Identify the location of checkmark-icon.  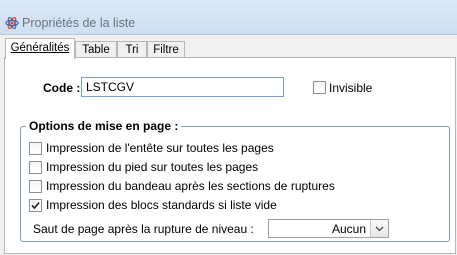
(35, 205).